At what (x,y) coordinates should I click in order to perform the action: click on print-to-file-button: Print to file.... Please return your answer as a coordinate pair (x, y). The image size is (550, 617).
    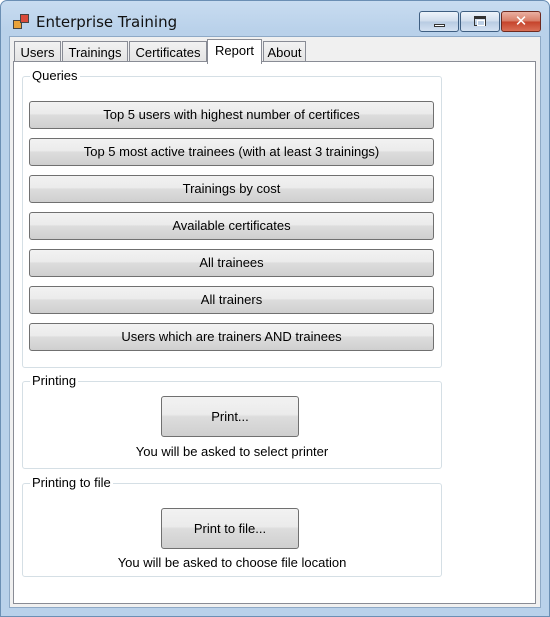
    Looking at the image, I should click on (230, 528).